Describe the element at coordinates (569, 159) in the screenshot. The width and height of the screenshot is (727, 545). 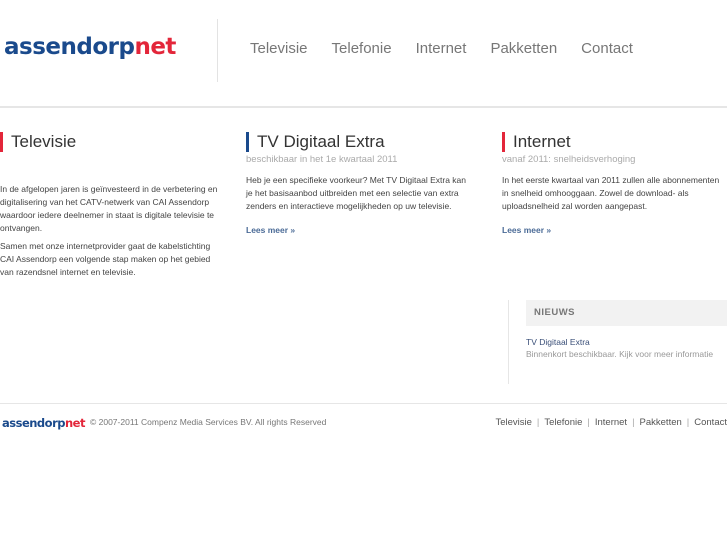
I see `column-subtitle: vanaf 2011: snelheidsverhoging` at that location.